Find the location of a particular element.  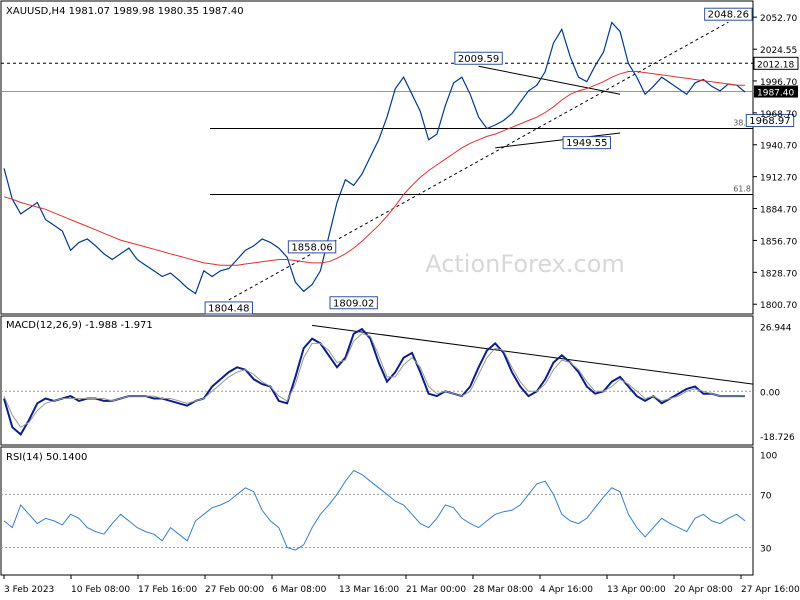

x-axis-label: 20 Apr 08:00 is located at coordinates (703, 590).